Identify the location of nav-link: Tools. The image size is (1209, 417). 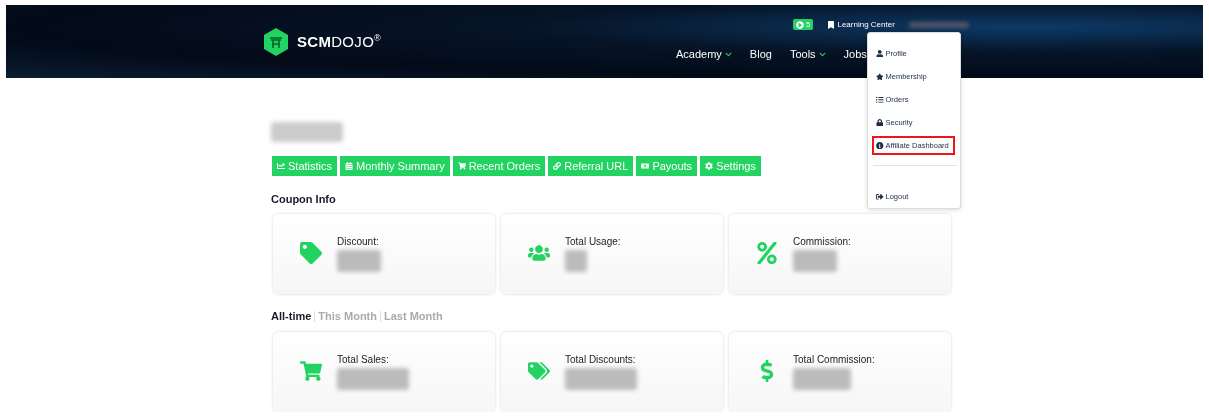
(807, 54).